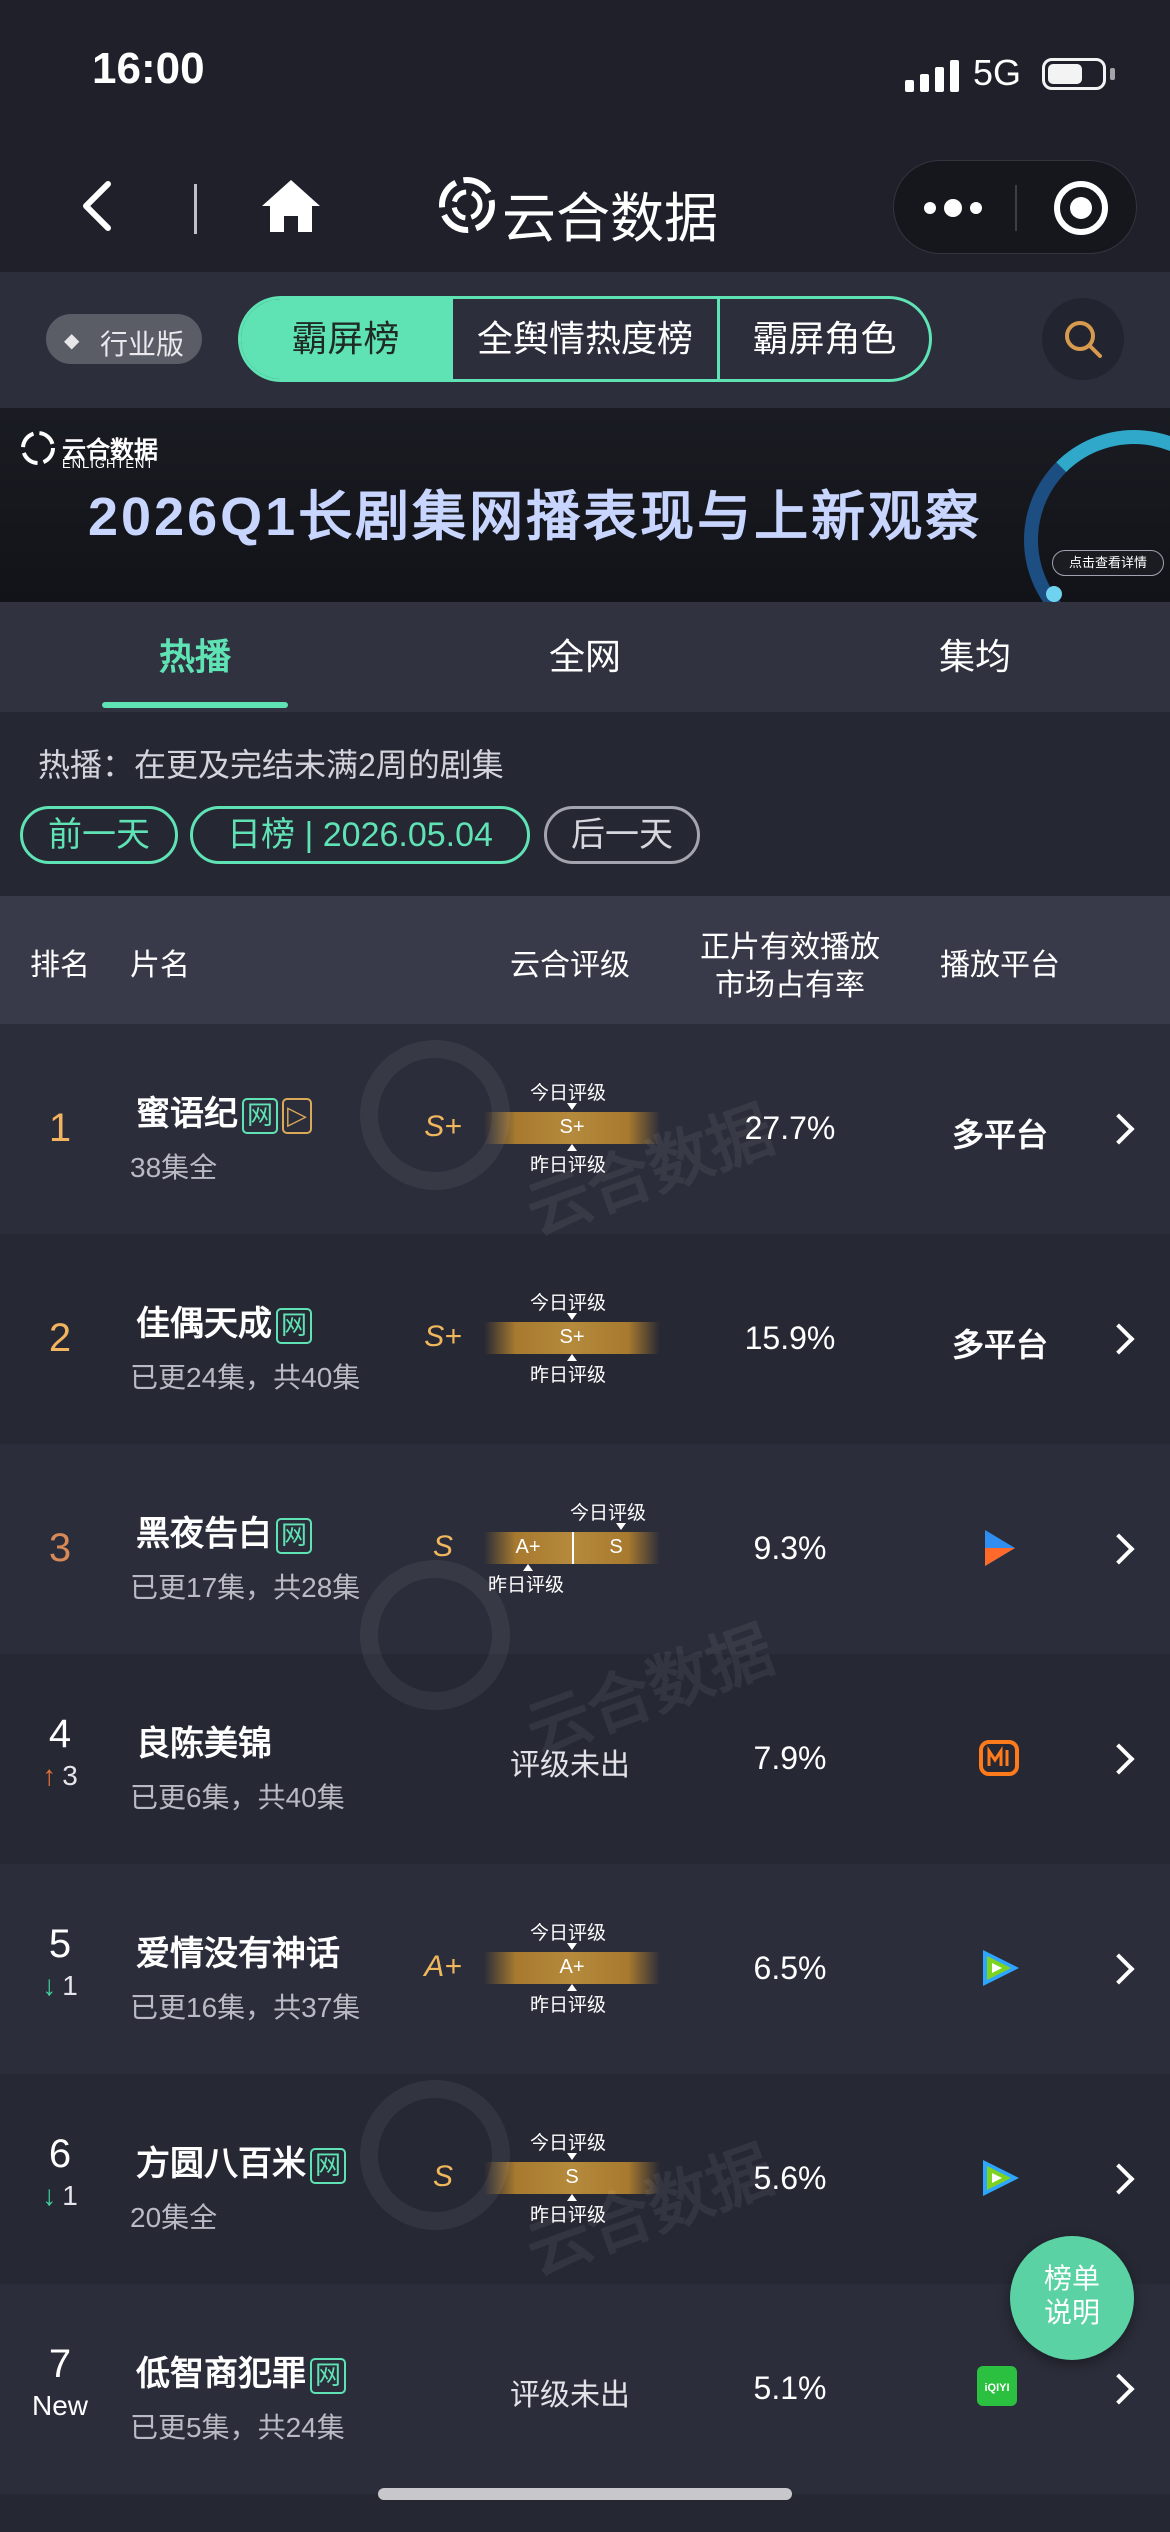 The height and width of the screenshot is (2532, 1170). Describe the element at coordinates (996, 2388) in the screenshot. I see `svg-text: iQIYI` at that location.